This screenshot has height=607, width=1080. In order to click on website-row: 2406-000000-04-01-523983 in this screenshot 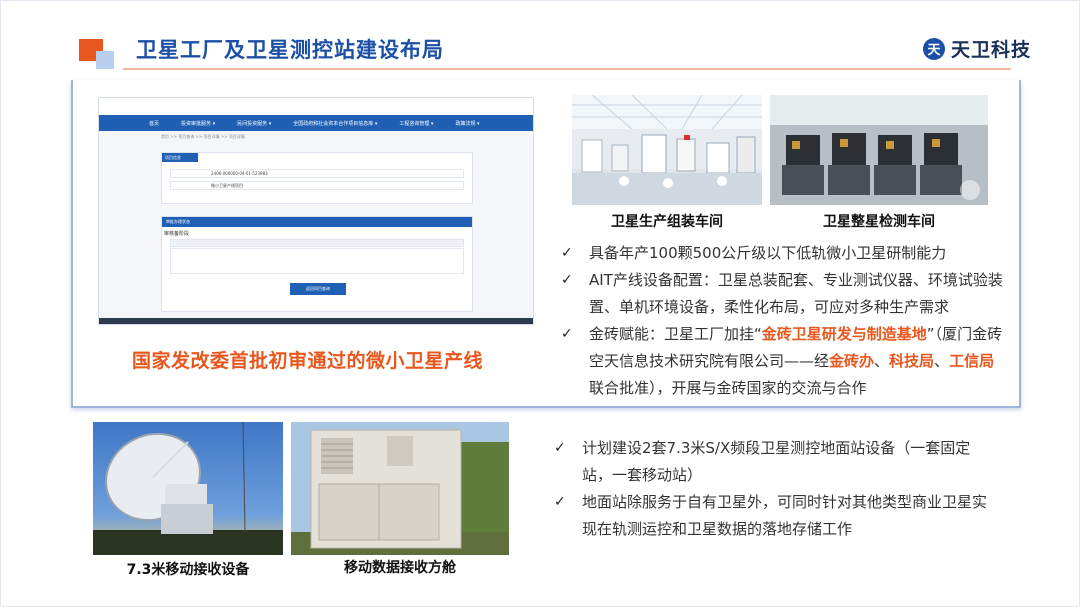, I will do `click(317, 173)`.